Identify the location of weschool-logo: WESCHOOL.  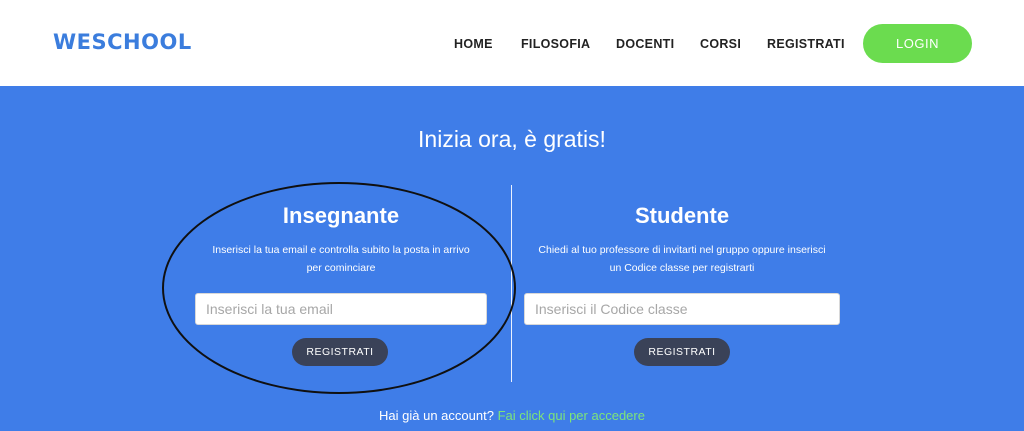
(122, 42).